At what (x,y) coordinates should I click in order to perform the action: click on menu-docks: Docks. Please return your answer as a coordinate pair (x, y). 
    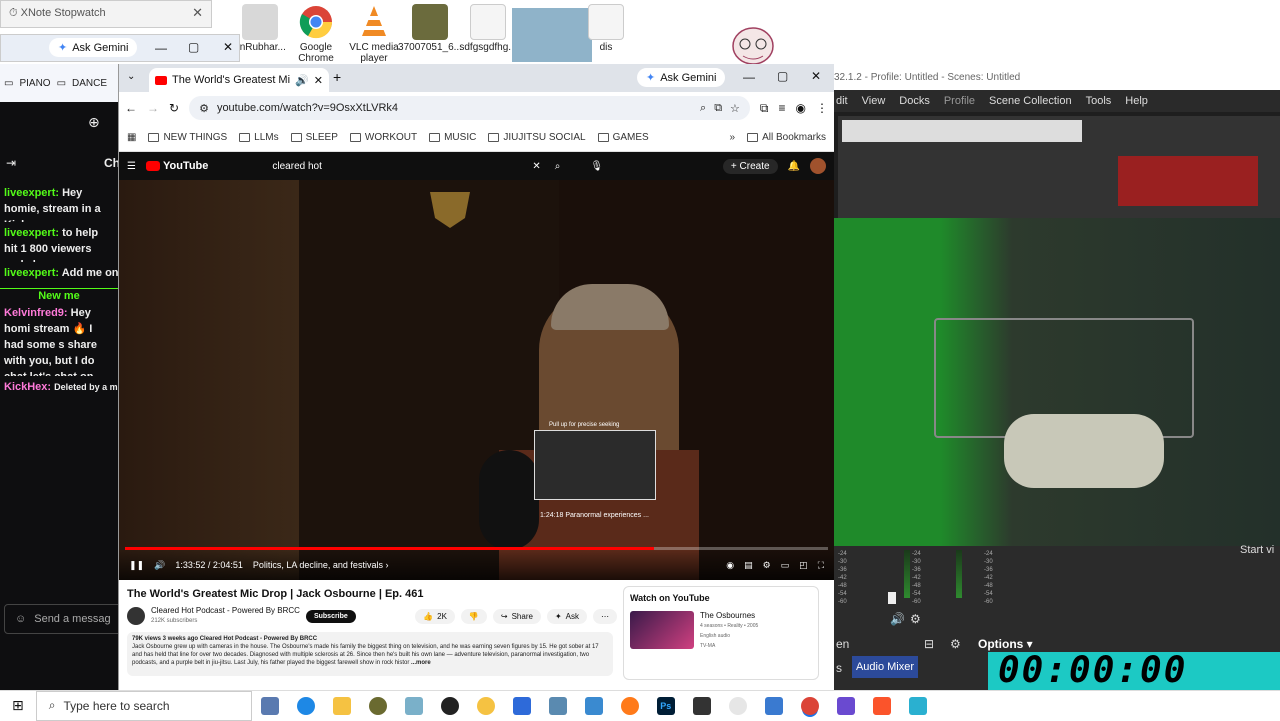
    Looking at the image, I should click on (914, 101).